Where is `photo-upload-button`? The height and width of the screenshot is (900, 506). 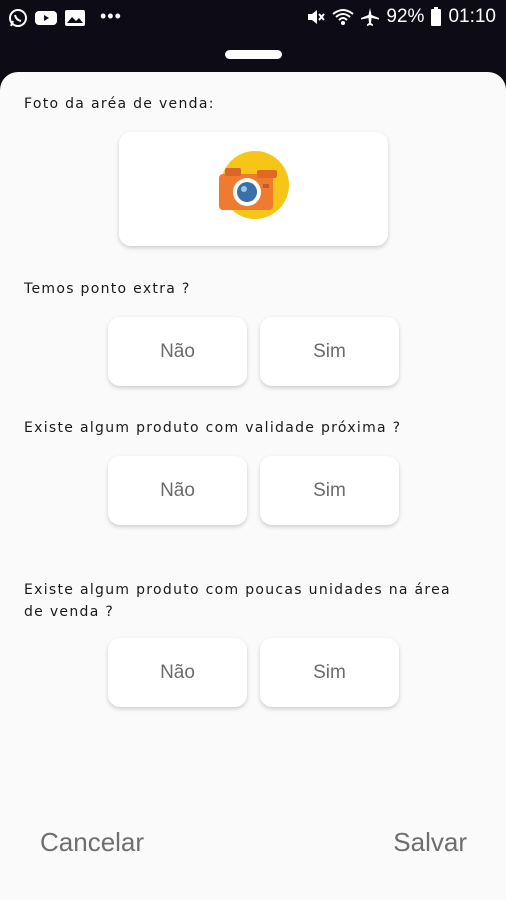 photo-upload-button is located at coordinates (253, 189).